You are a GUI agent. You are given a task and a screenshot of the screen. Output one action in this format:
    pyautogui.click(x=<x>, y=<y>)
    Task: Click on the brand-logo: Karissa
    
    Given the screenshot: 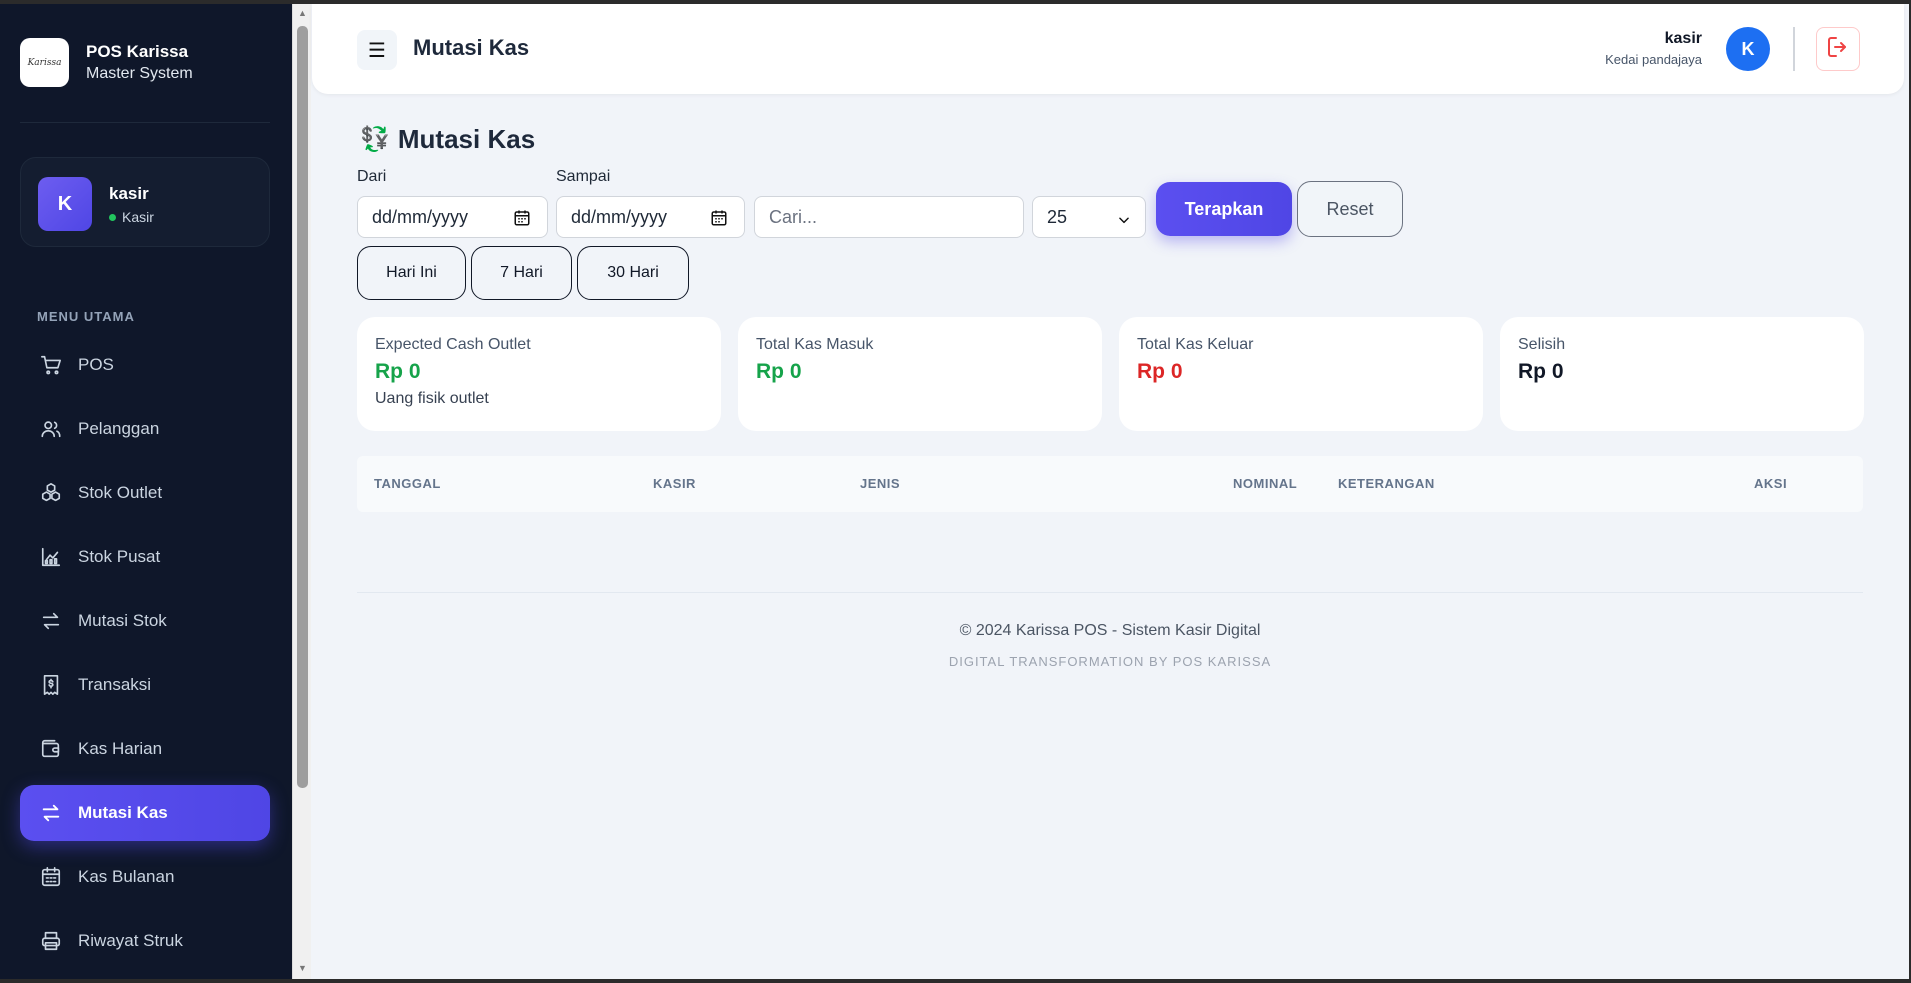 What is the action you would take?
    pyautogui.click(x=44, y=62)
    